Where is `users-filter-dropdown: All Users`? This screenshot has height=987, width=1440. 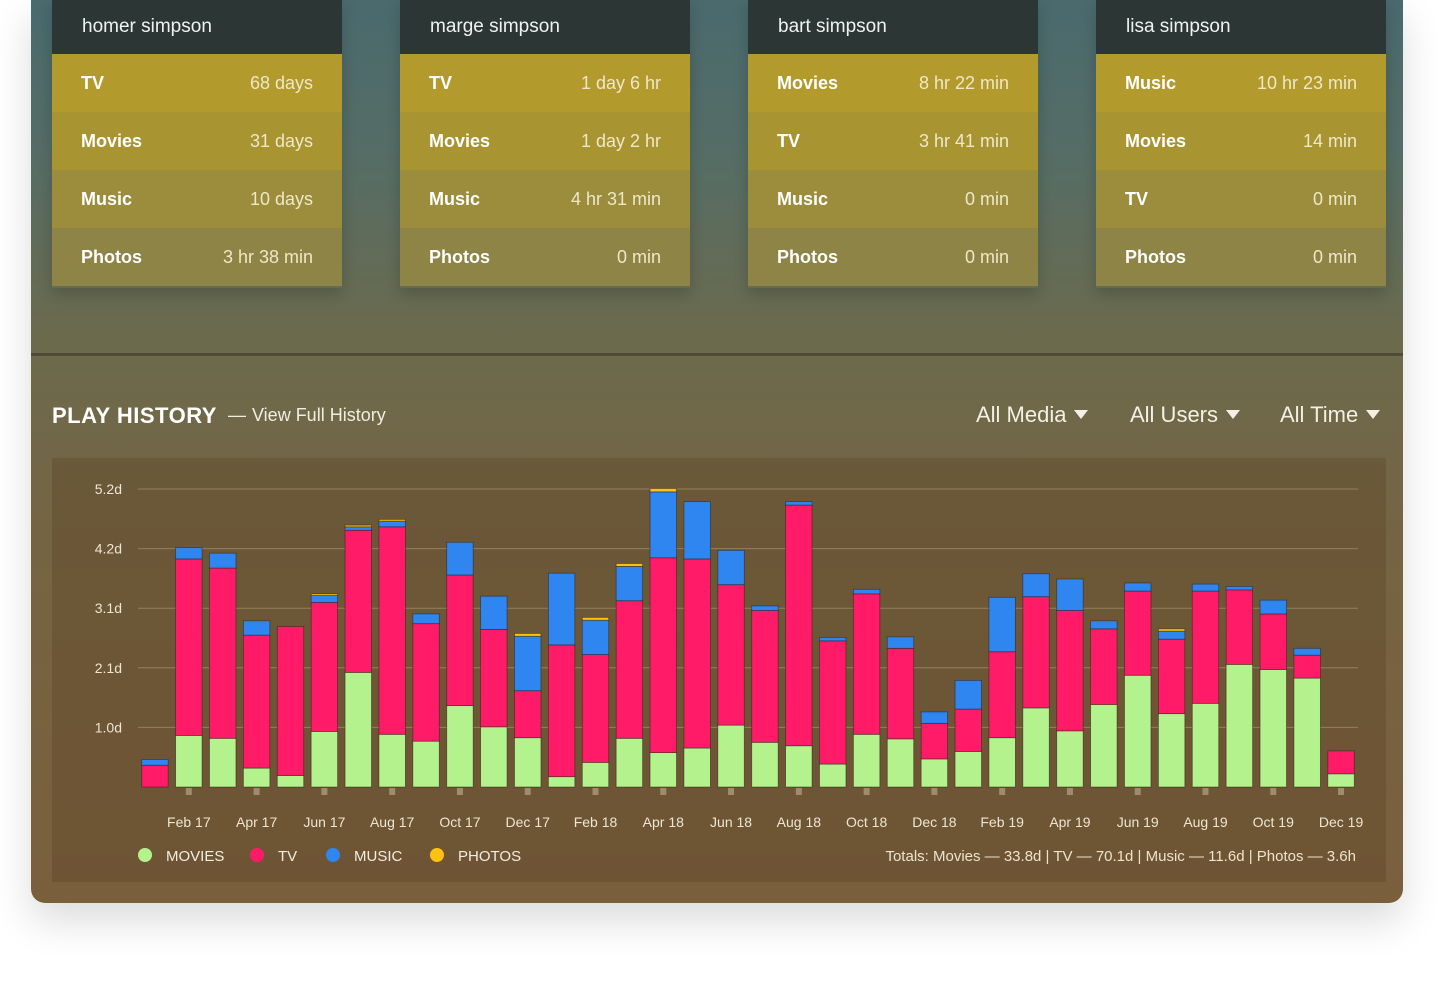
users-filter-dropdown: All Users is located at coordinates (1185, 415).